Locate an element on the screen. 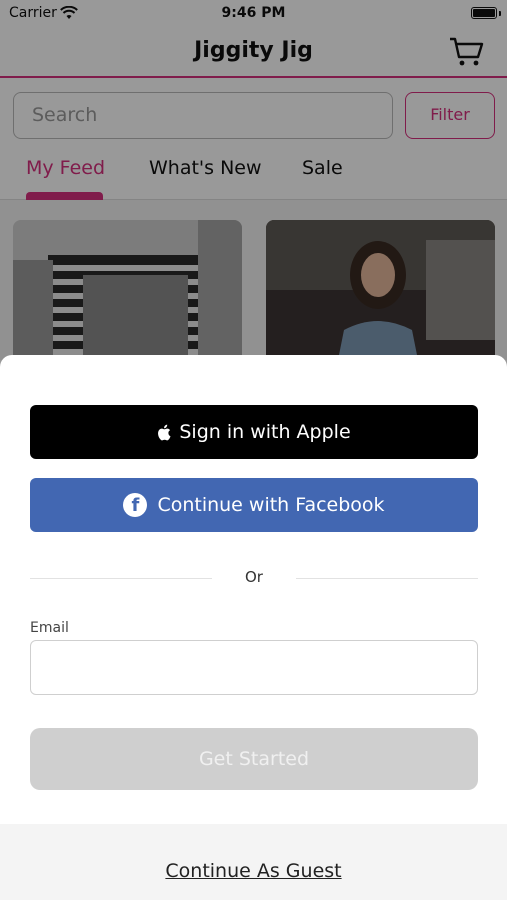 Image resolution: width=507 pixels, height=900 pixels. divider-line is located at coordinates (387, 578).